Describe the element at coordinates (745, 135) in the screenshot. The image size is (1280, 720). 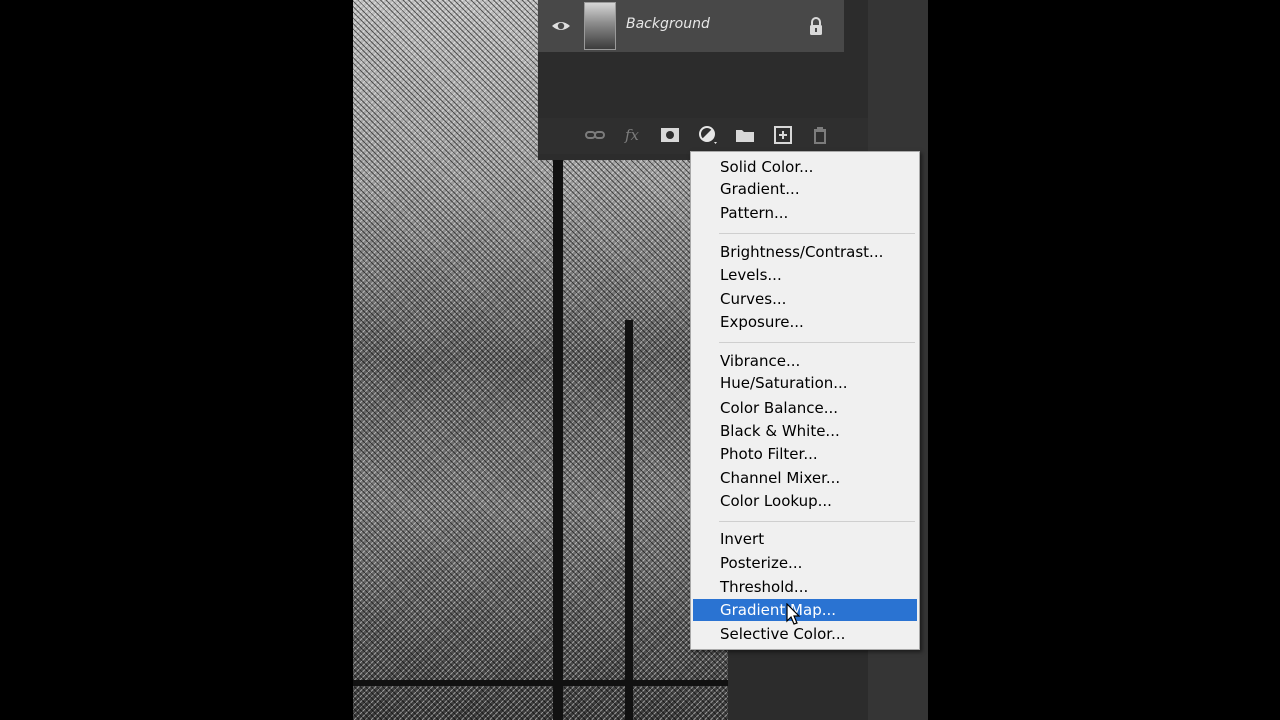
I see `folder-icon` at that location.